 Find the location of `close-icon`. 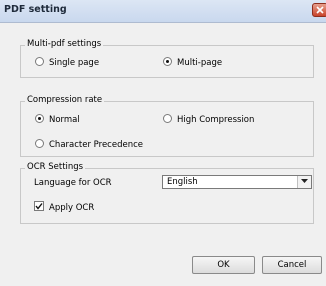

close-icon is located at coordinates (320, 10).